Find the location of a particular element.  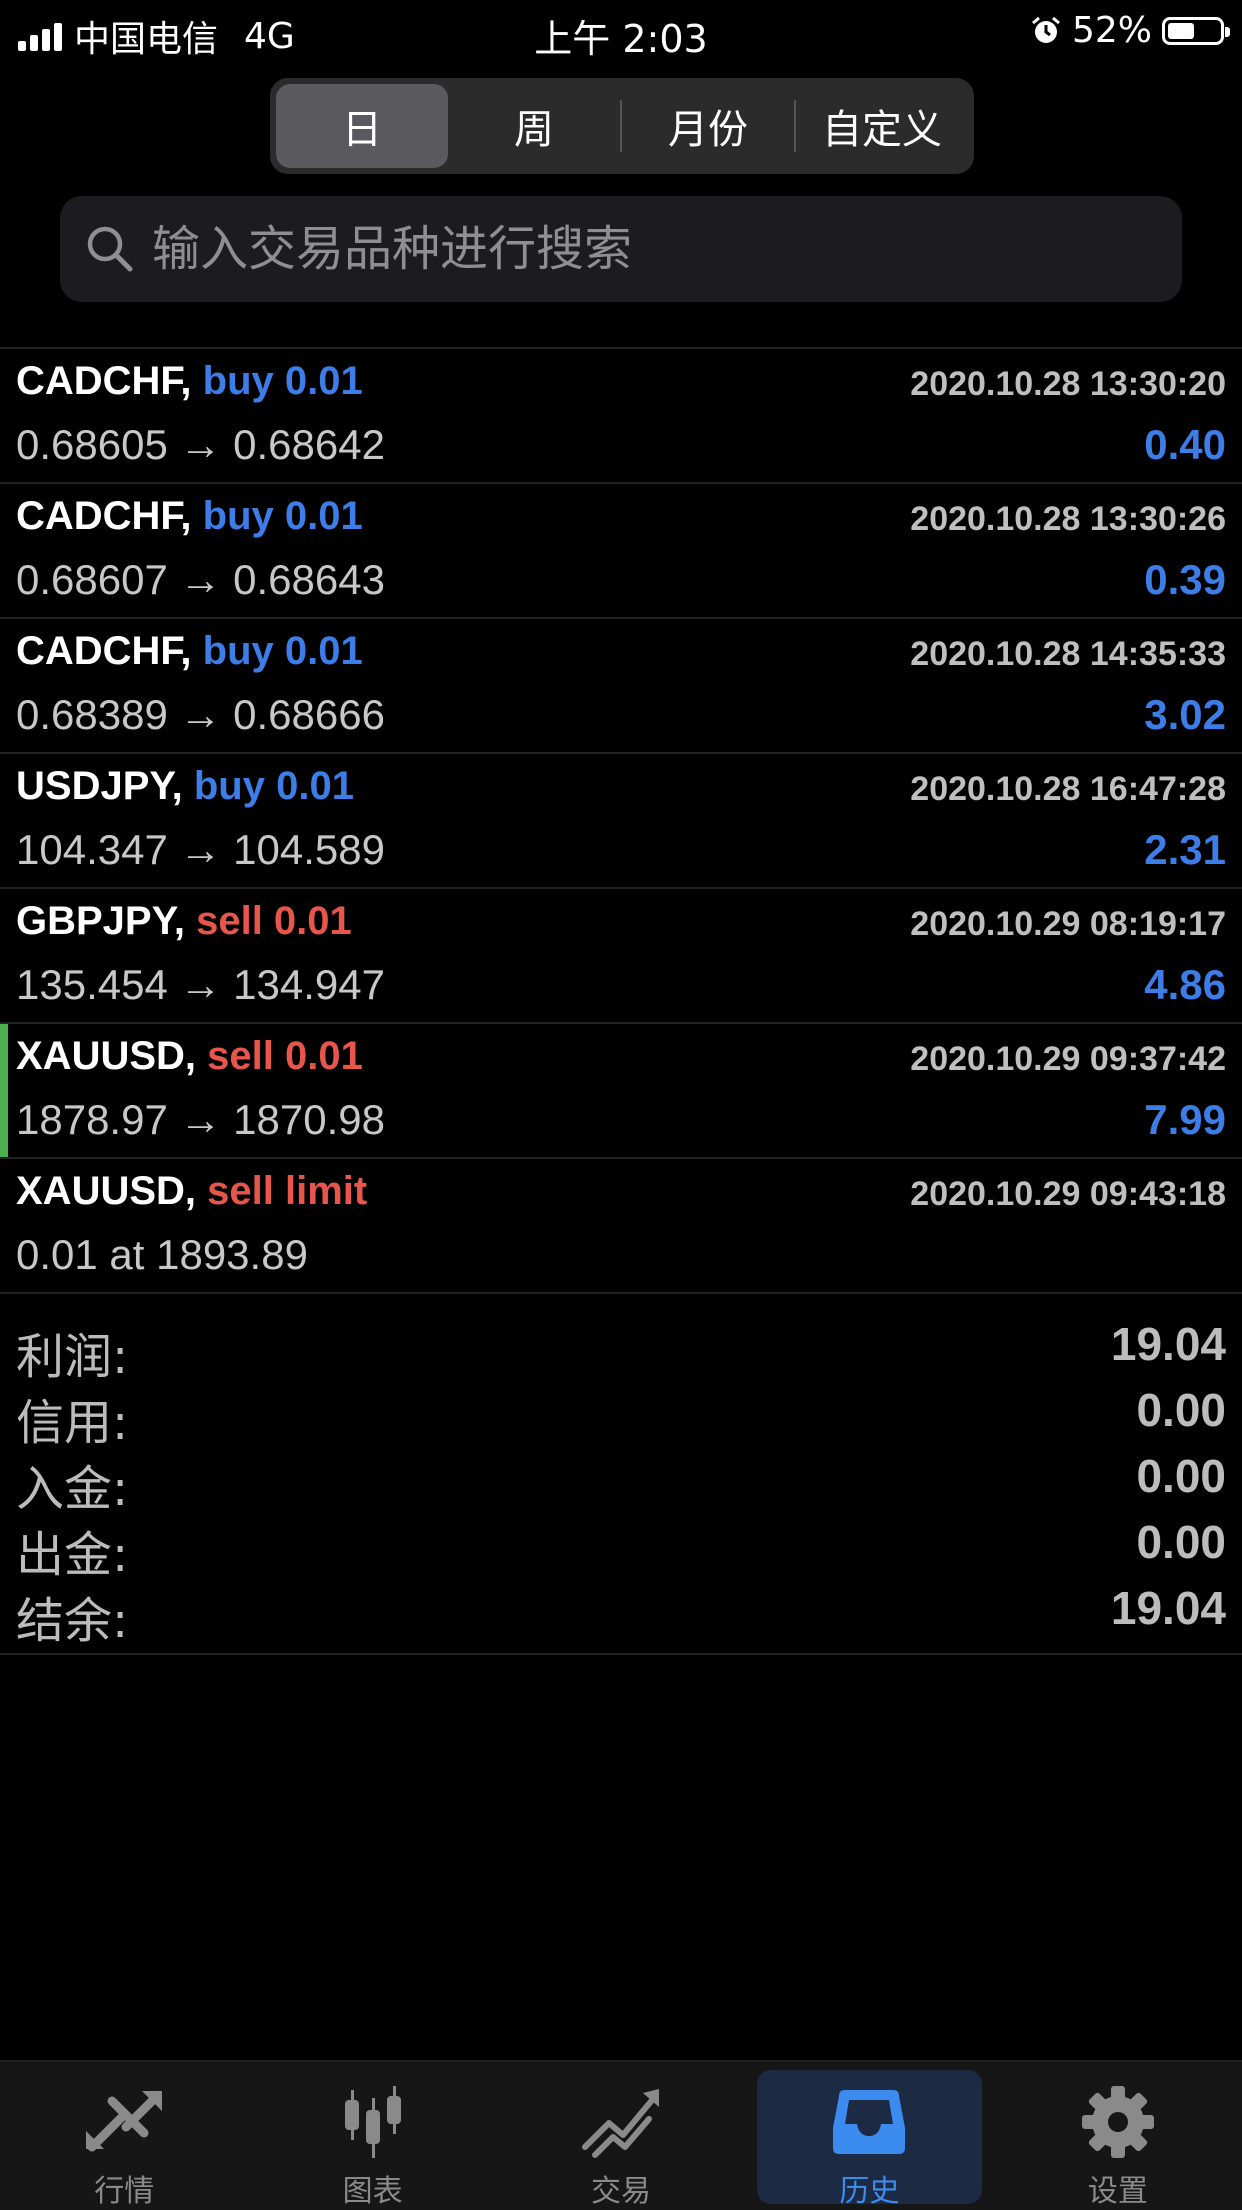

trade-title: GBPJPY, sell 0.01 is located at coordinates (184, 921).